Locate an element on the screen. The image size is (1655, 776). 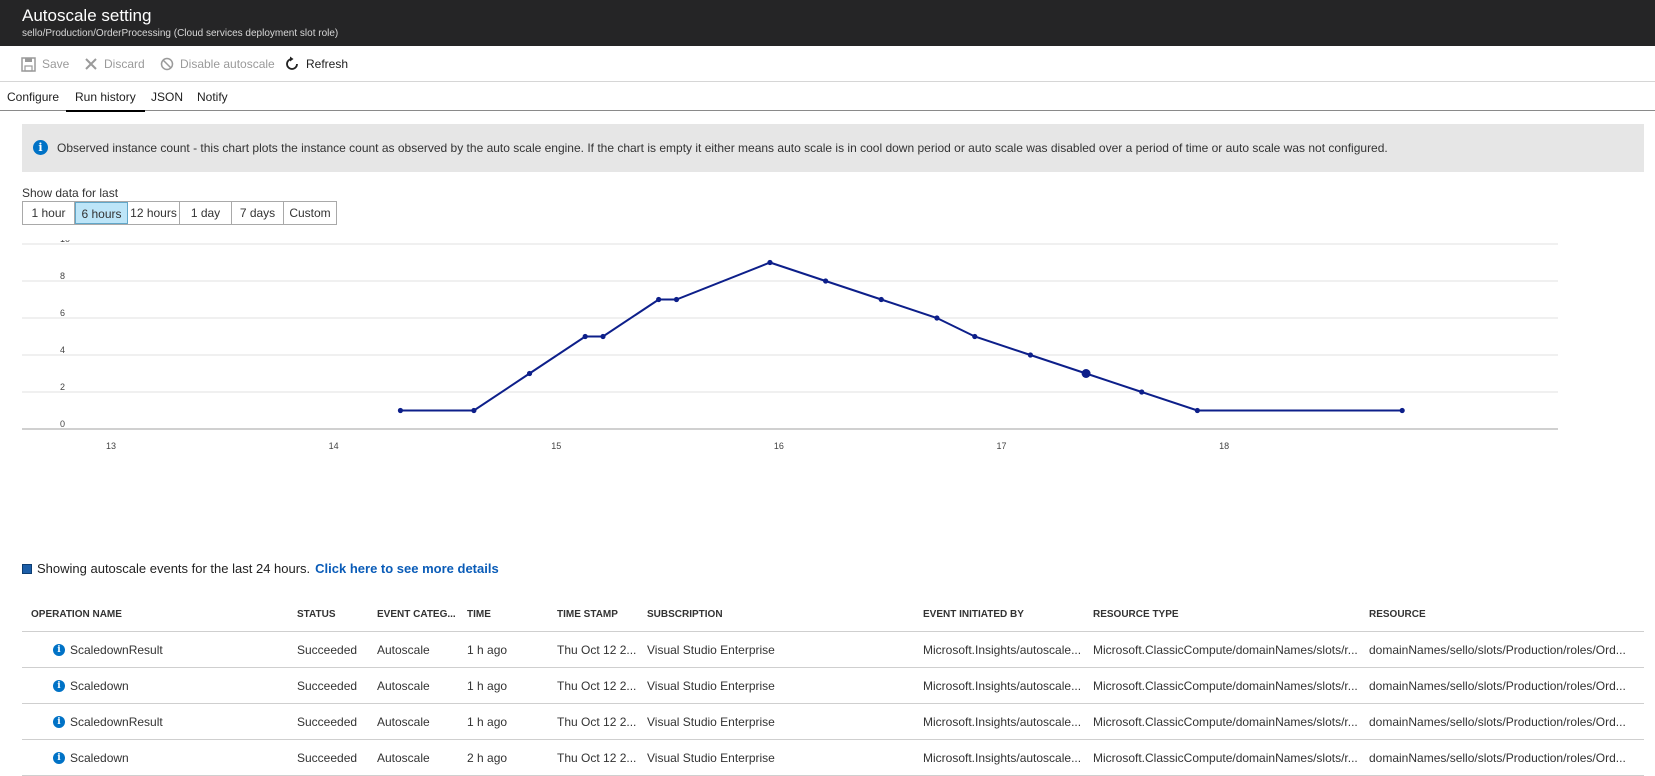
range-option-6-hours: 6 hours is located at coordinates (101, 213).